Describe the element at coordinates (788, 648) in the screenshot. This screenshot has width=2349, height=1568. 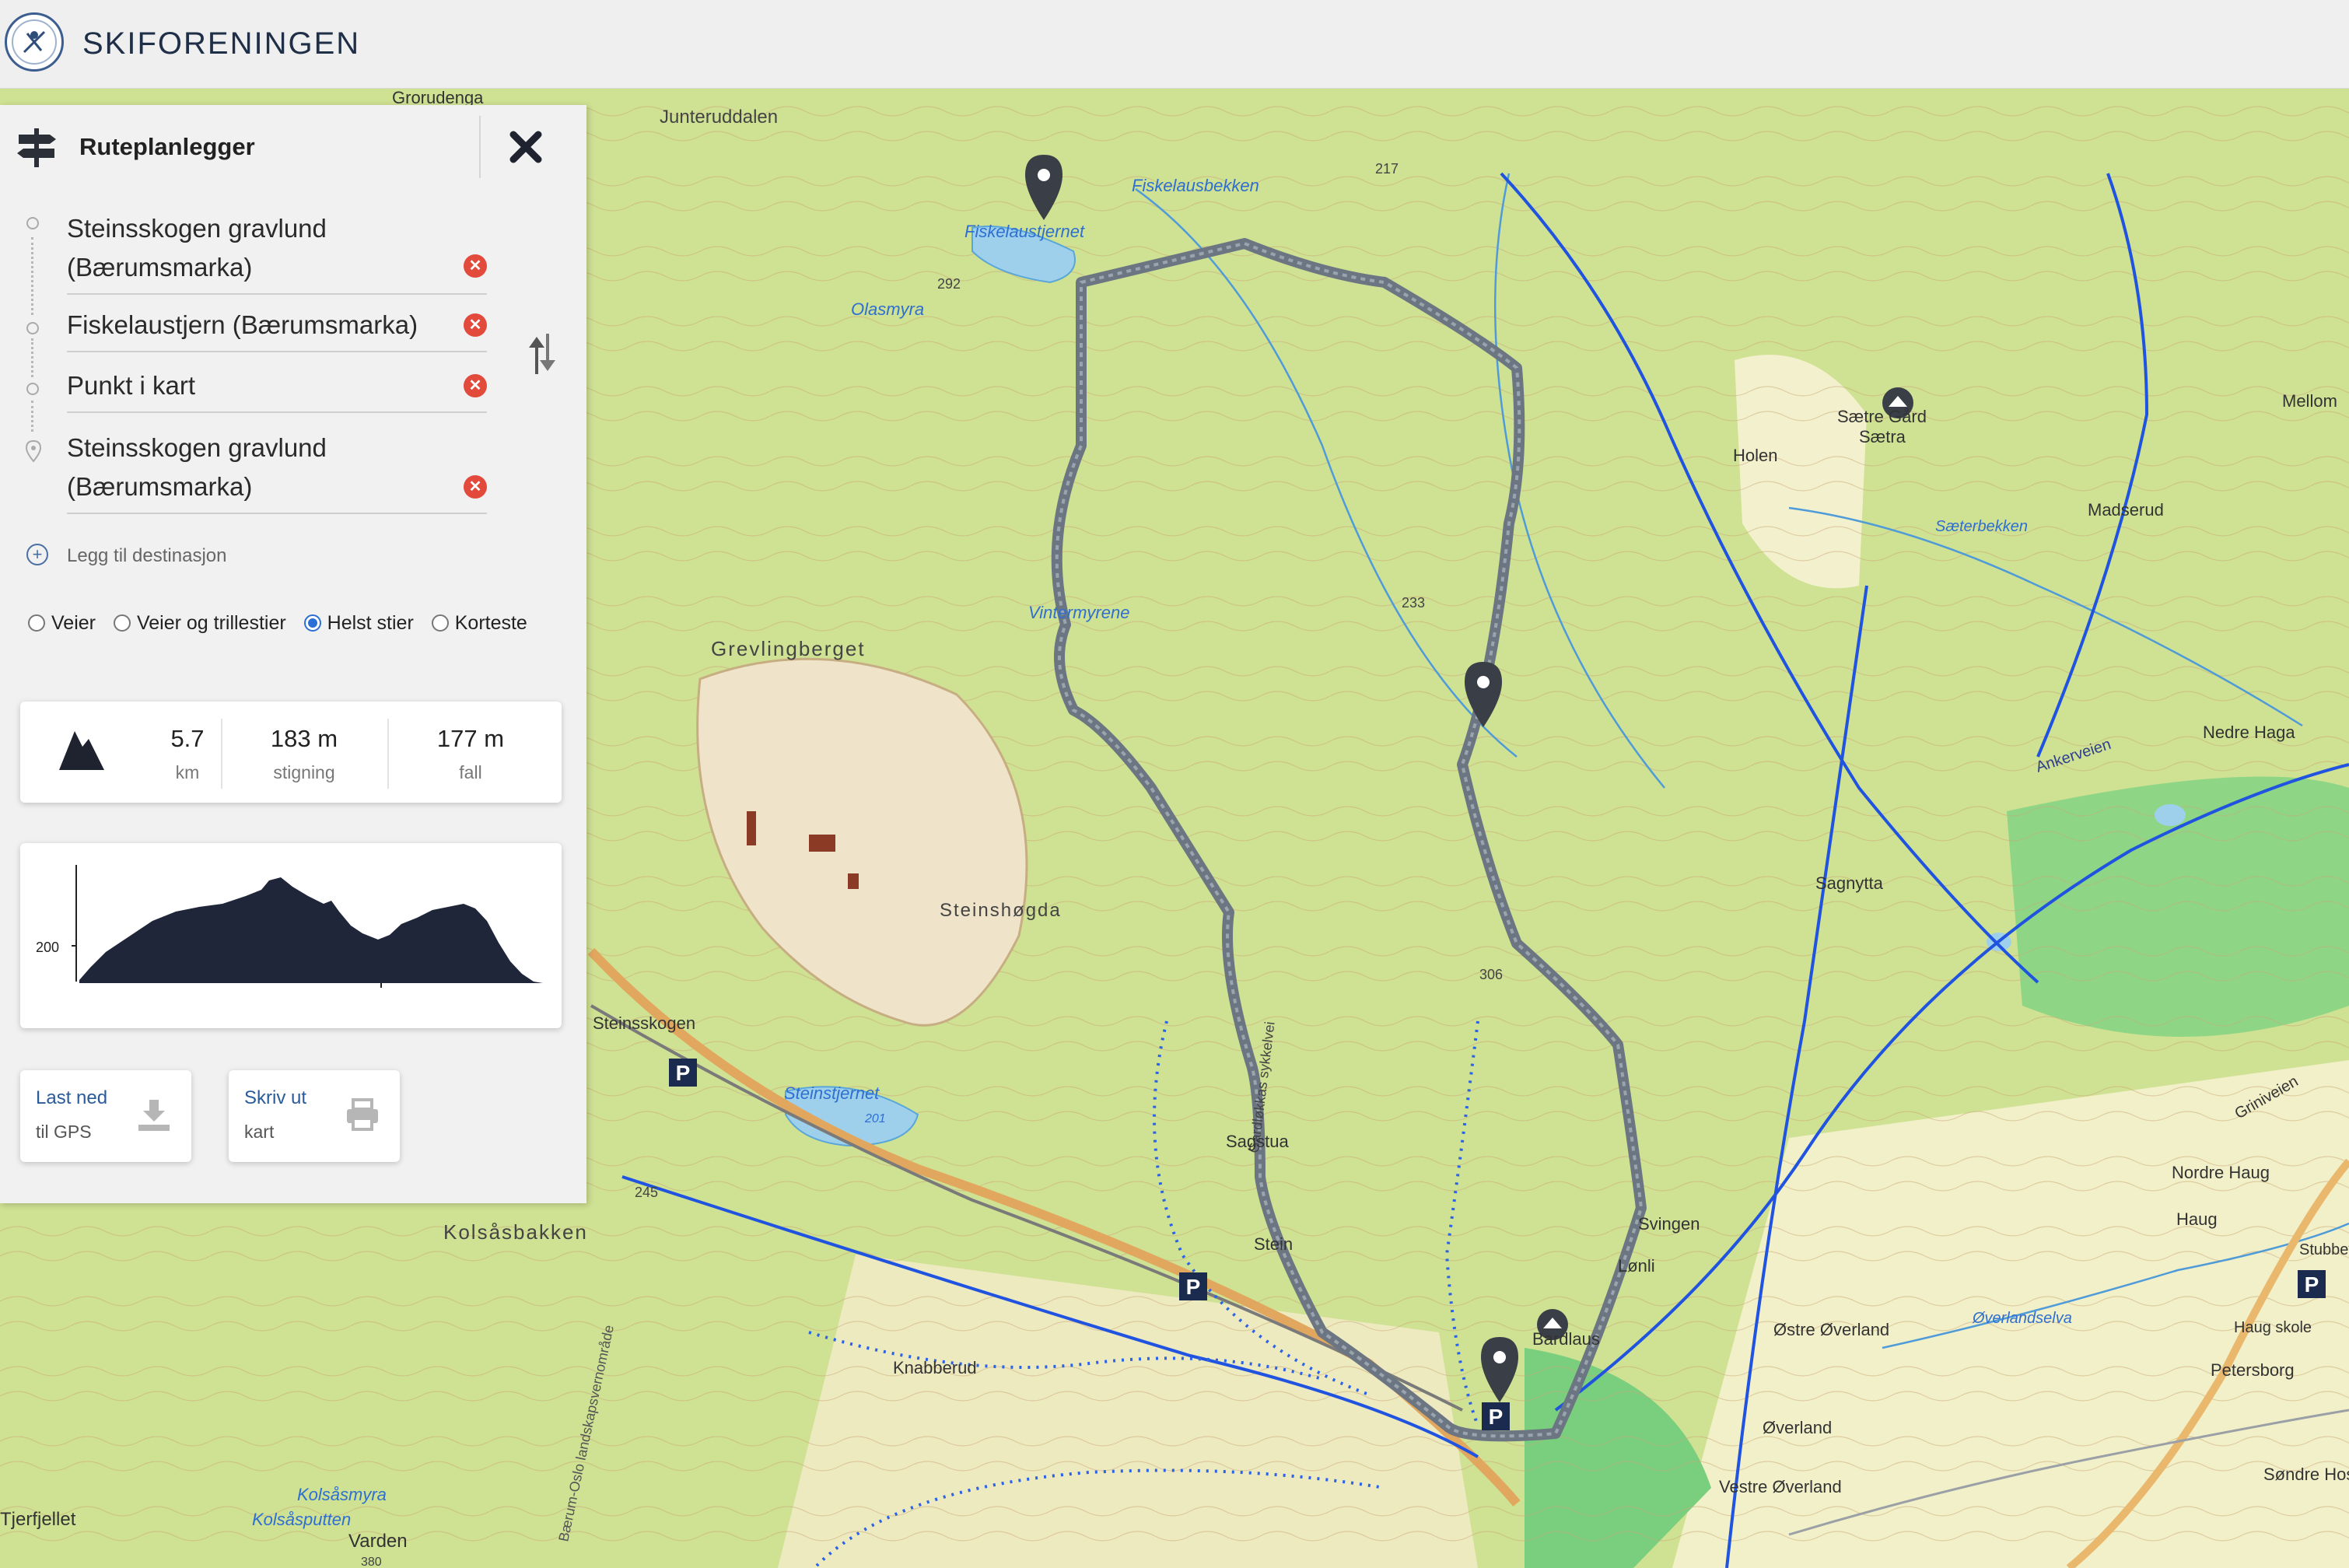
I see `map-label: Grevlingberget` at that location.